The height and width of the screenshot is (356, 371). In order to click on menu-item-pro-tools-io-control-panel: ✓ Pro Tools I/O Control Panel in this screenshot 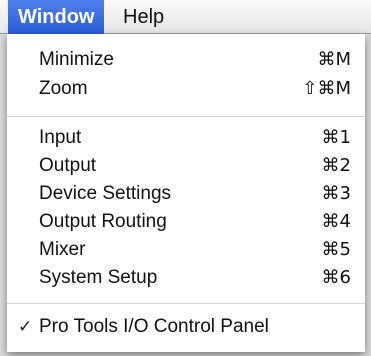, I will do `click(186, 327)`.